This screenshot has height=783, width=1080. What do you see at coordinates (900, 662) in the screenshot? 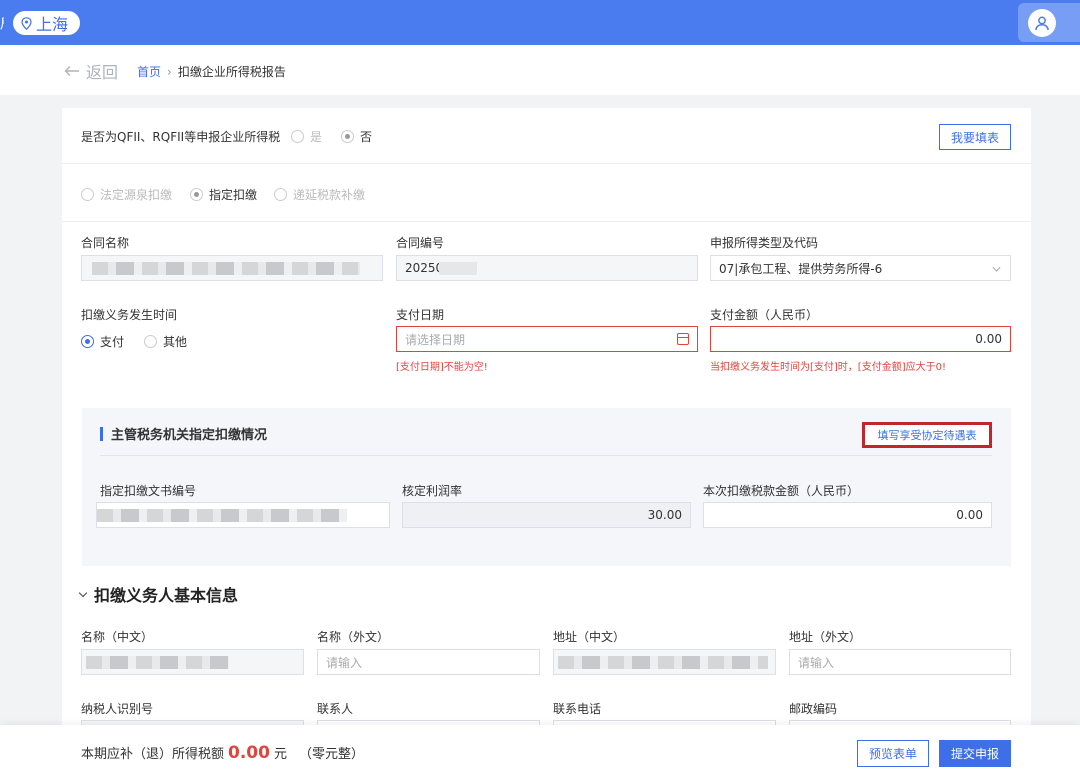
I see `addr-foreign-input: 请输入` at bounding box center [900, 662].